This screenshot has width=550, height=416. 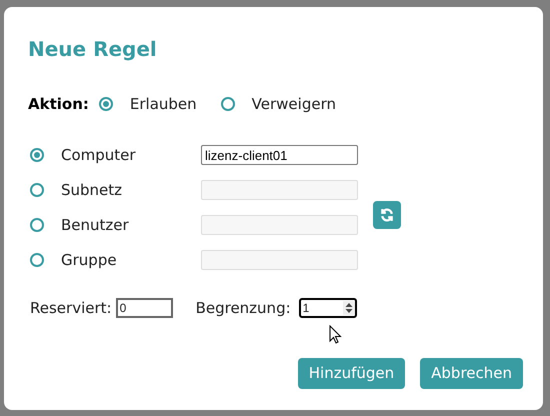 I want to click on text-field: lizenz-client01, so click(x=279, y=155).